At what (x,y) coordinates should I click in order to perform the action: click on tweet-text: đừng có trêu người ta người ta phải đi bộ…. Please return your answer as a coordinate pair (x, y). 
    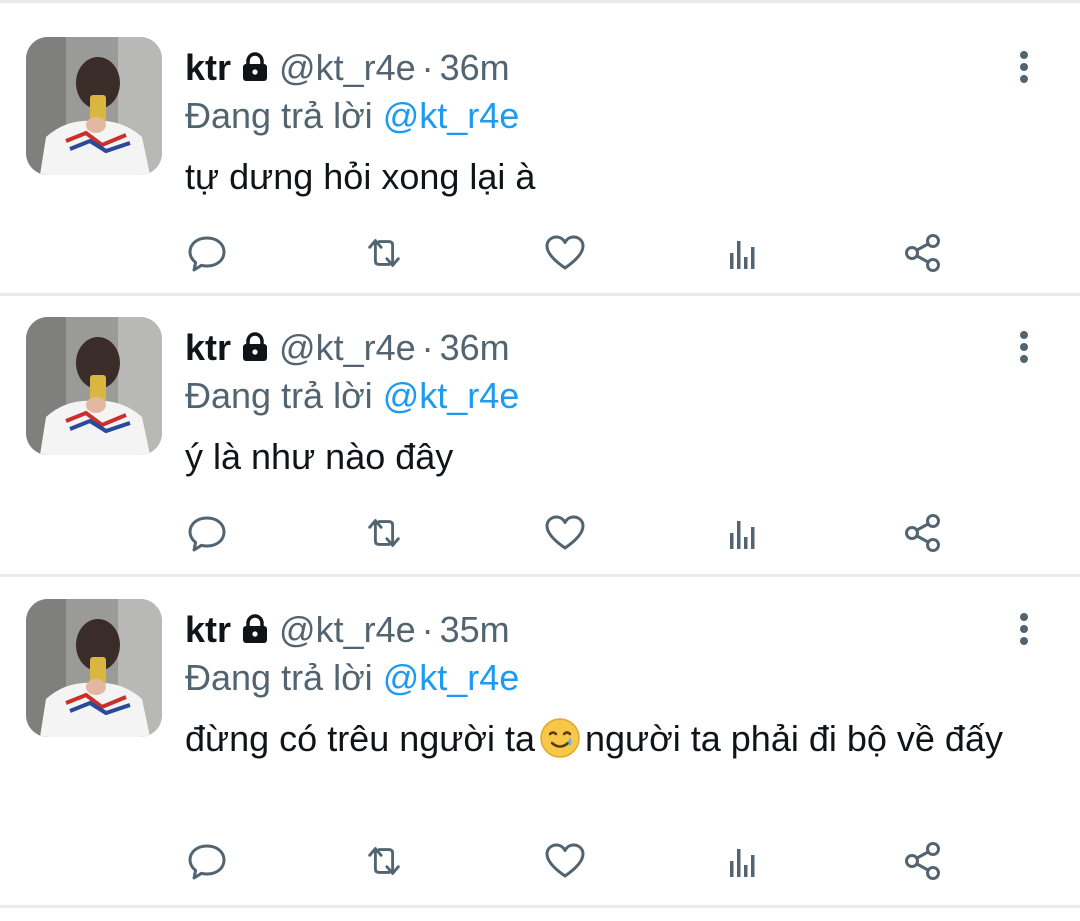
    Looking at the image, I should click on (615, 743).